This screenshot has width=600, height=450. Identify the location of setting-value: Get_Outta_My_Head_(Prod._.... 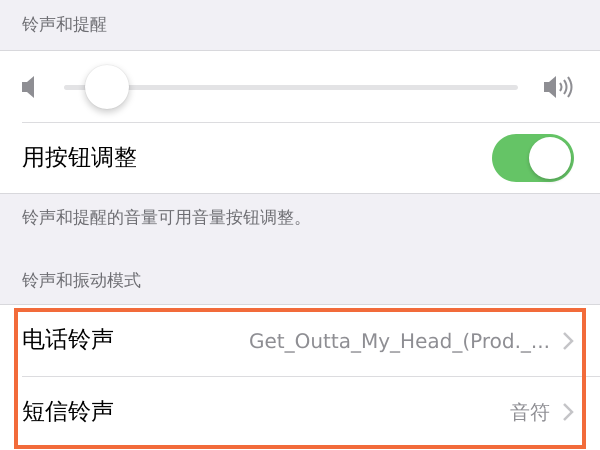
(399, 341).